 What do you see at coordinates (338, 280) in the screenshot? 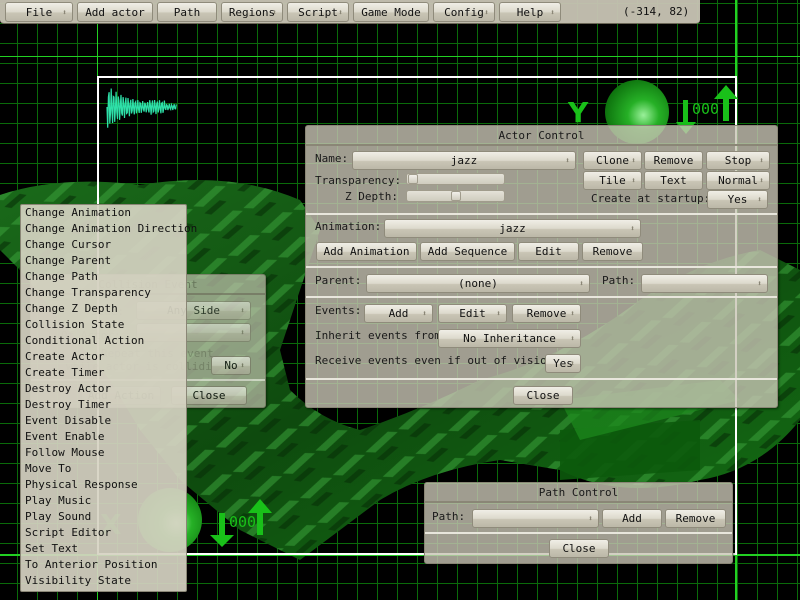
I see `parent-label: Parent:` at bounding box center [338, 280].